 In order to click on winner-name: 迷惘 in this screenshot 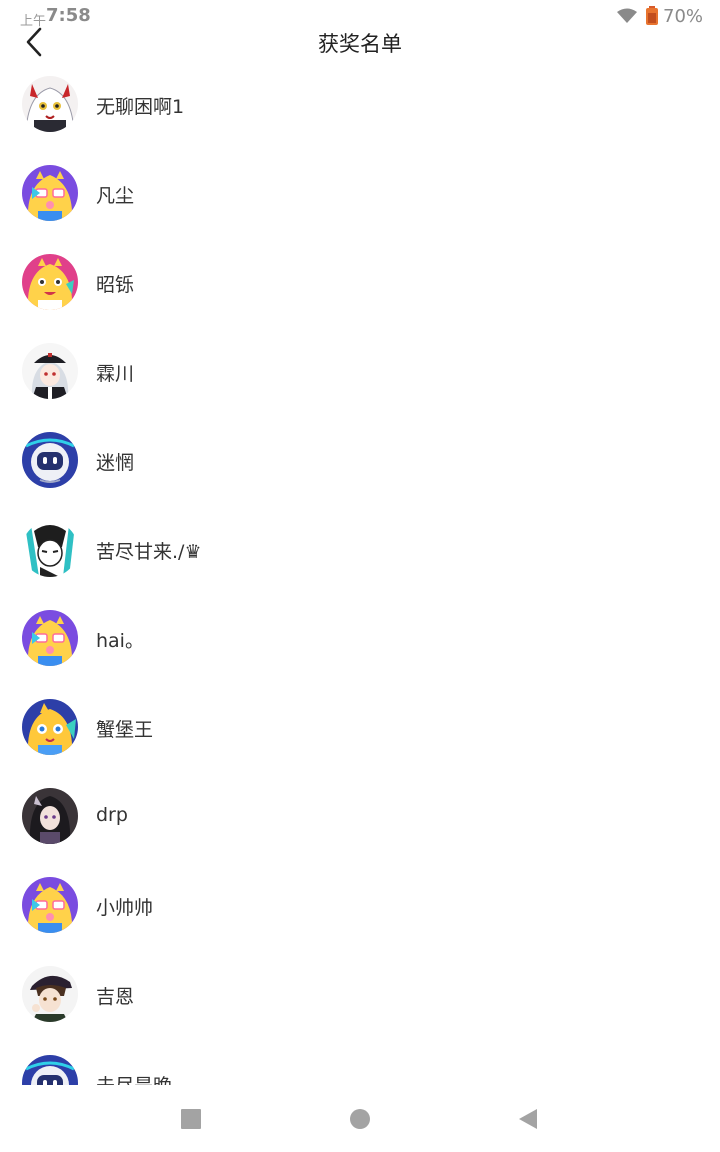, I will do `click(115, 463)`.